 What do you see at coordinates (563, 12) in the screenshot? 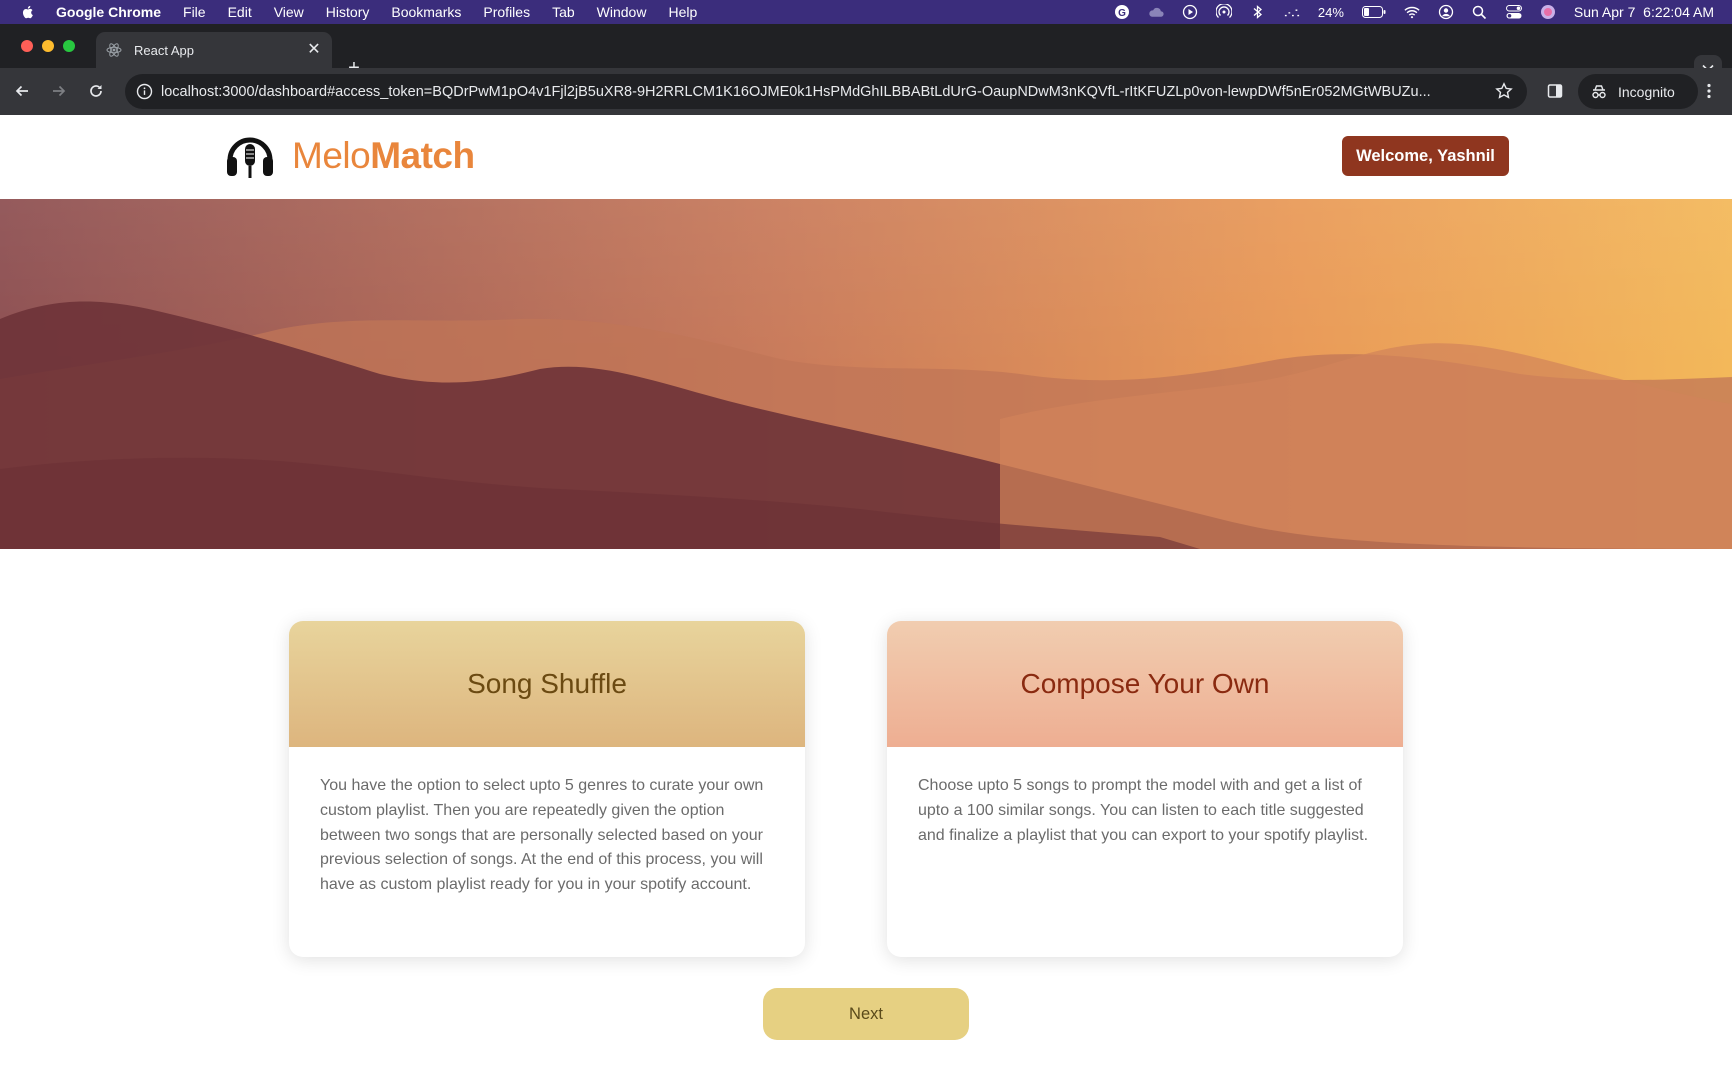
I see `menu-tab: Tab` at bounding box center [563, 12].